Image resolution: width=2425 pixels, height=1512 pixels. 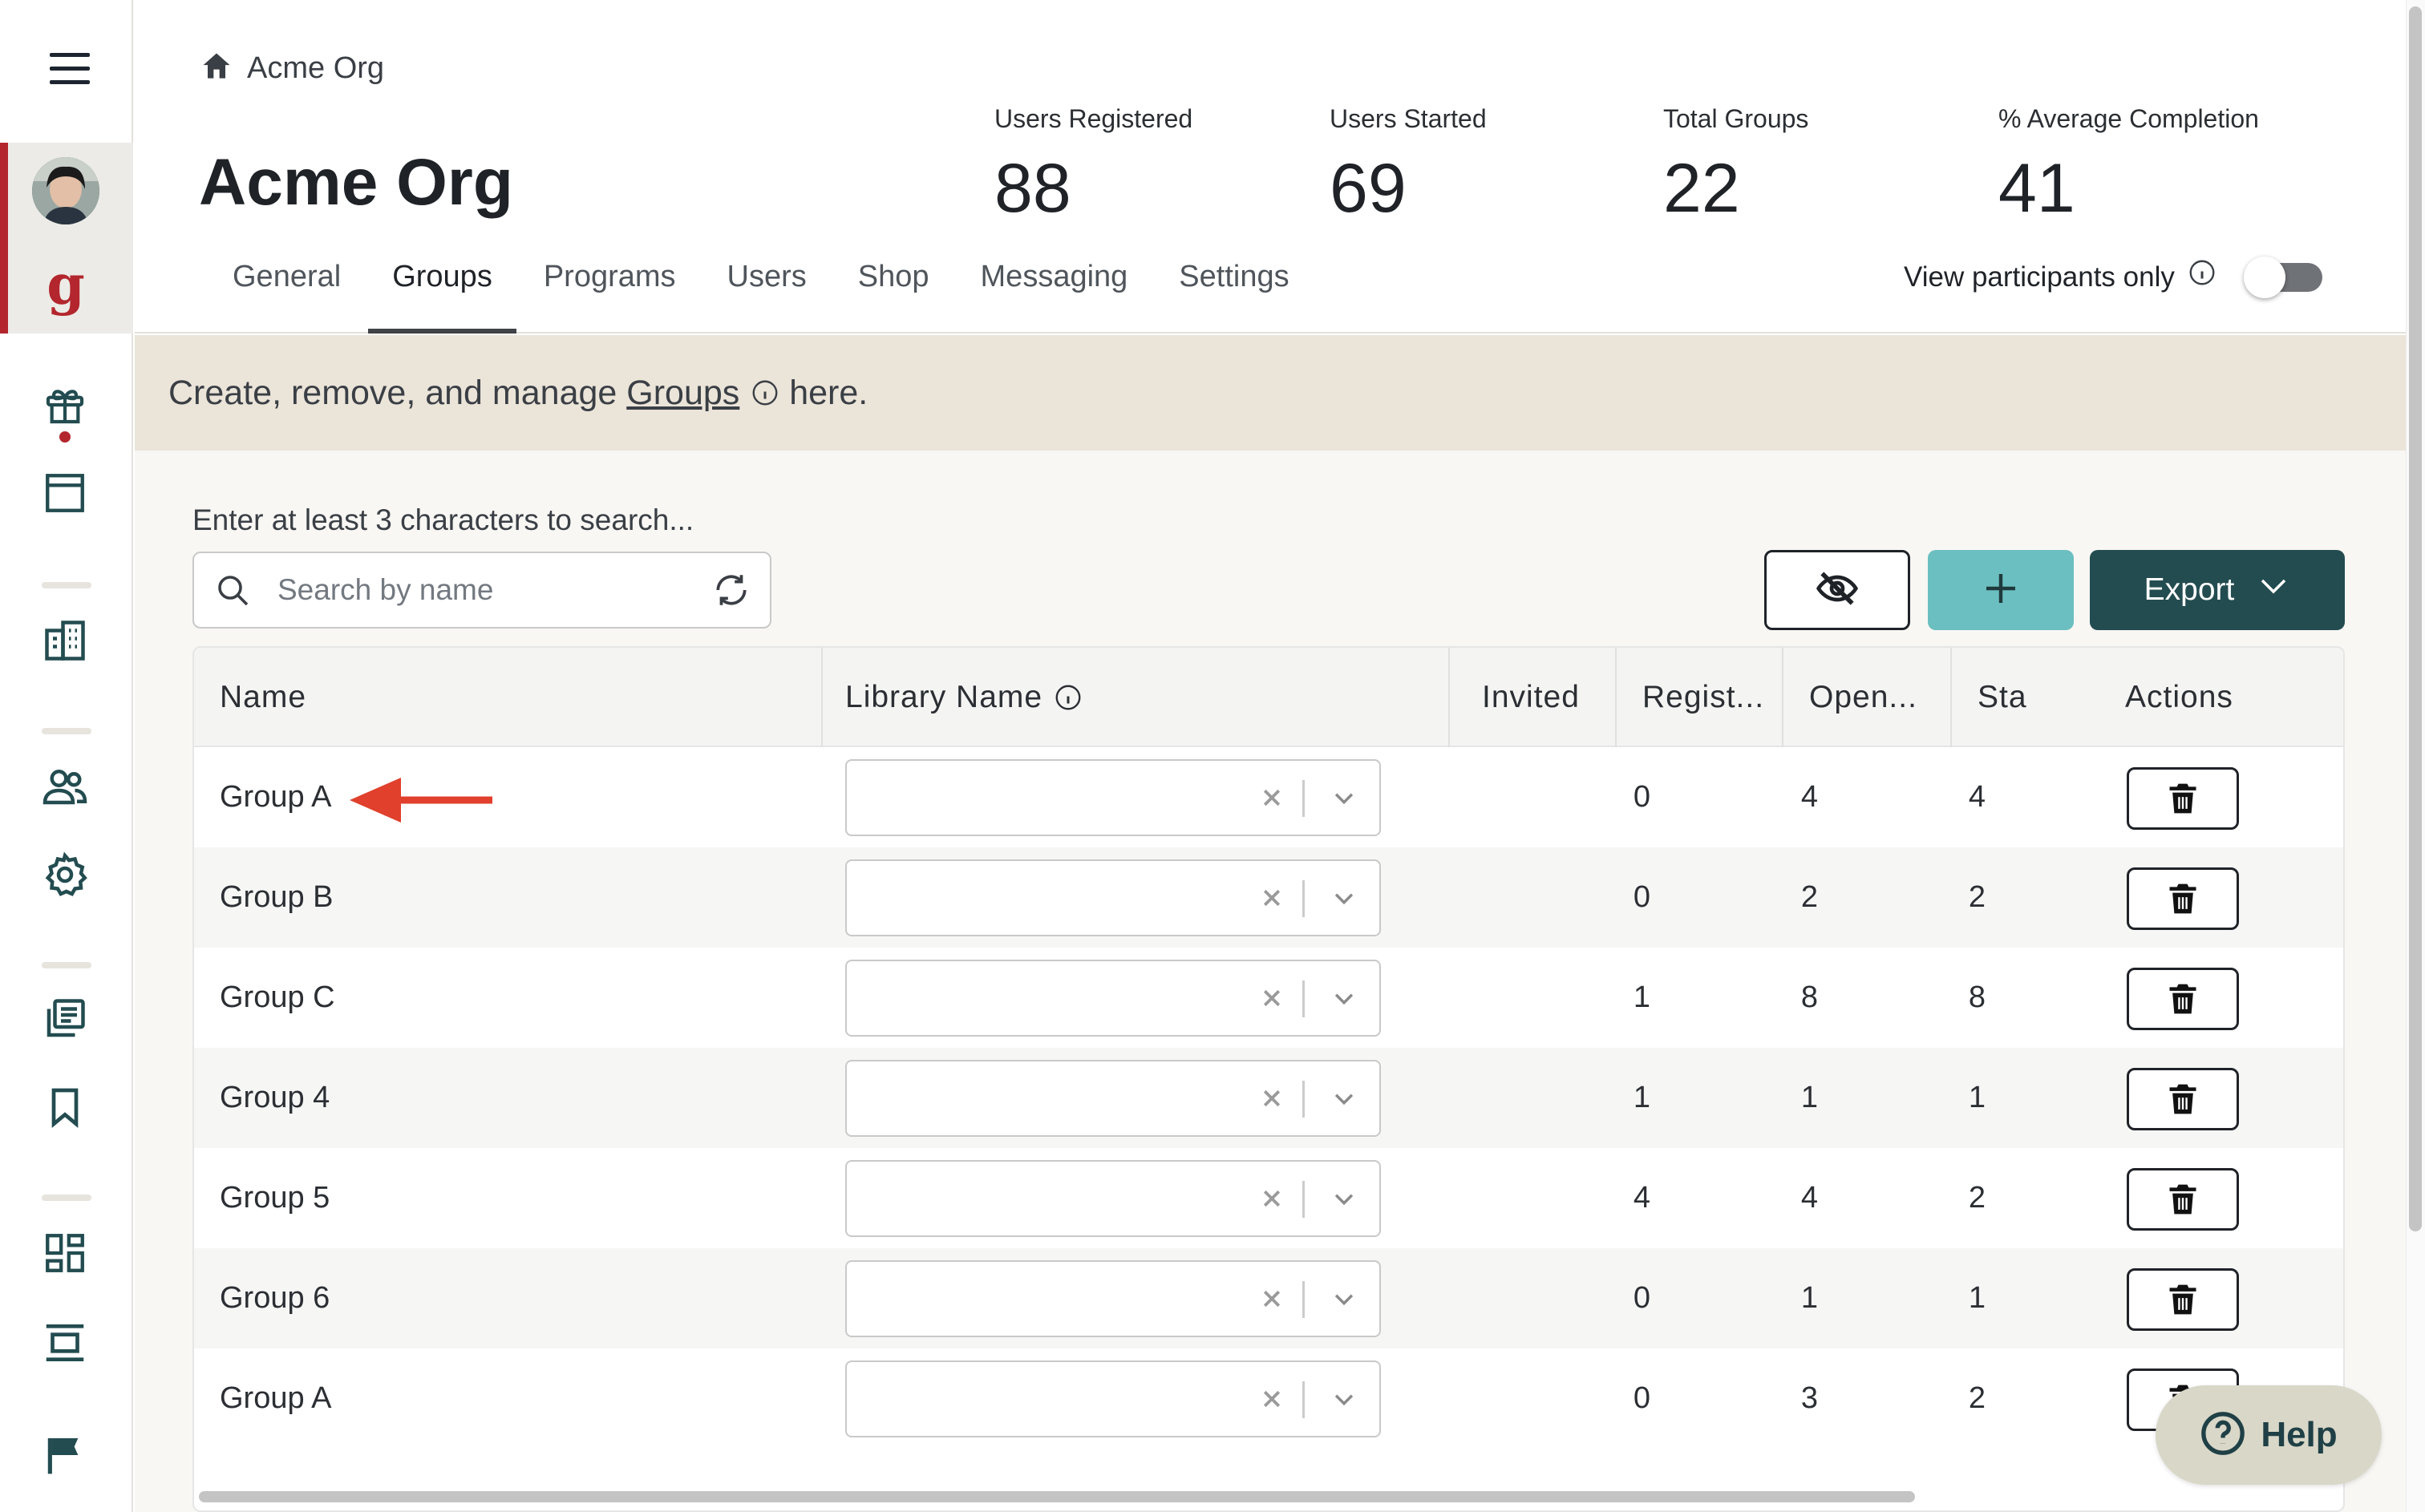 I want to click on gear-icon, so click(x=65, y=875).